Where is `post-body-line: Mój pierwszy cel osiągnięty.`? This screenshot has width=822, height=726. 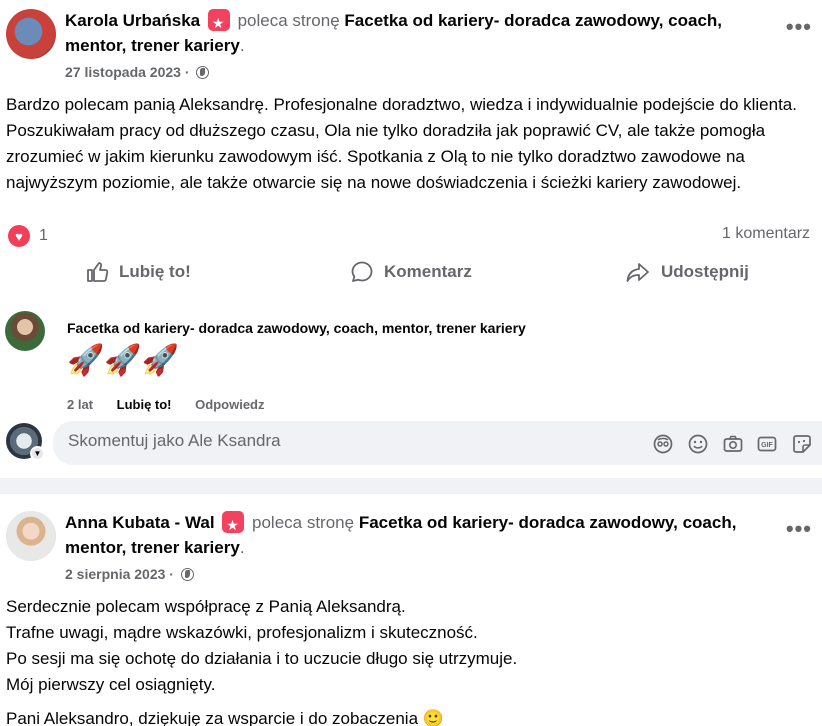 post-body-line: Mój pierwszy cel osiągnięty. is located at coordinates (111, 684).